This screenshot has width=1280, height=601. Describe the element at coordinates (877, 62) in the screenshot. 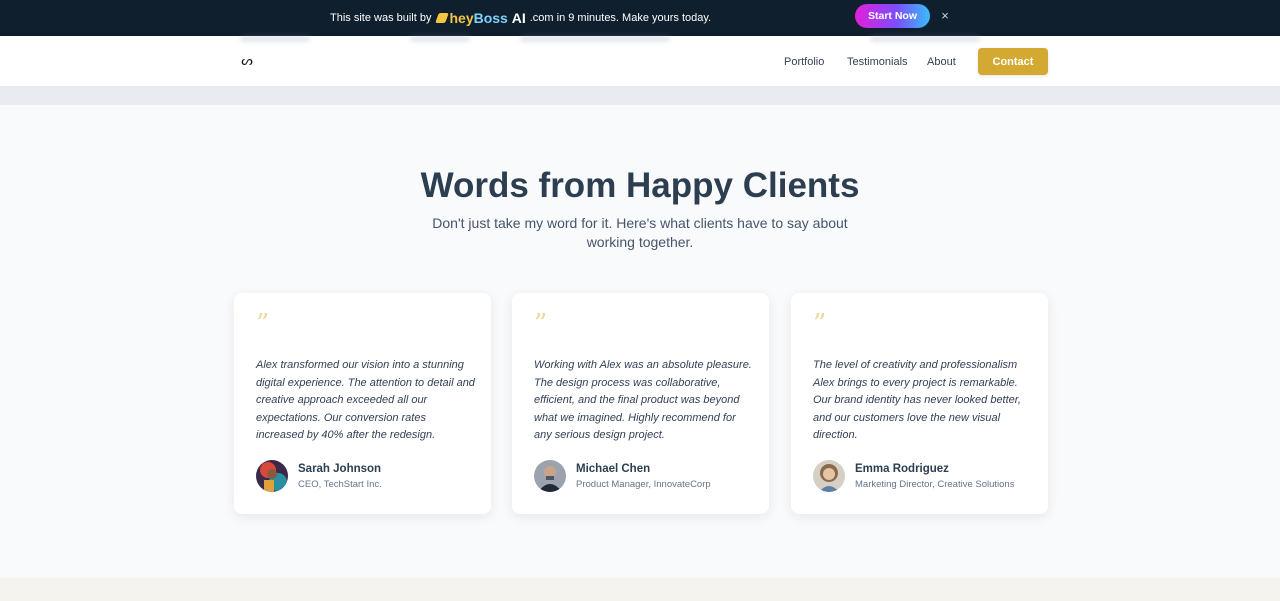

I see `nav-testimonials: Testimonials` at that location.